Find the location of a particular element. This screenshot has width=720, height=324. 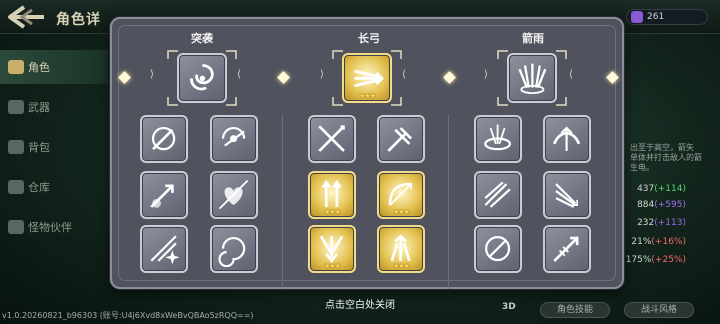

stat-value: 232 is located at coordinates (646, 223).